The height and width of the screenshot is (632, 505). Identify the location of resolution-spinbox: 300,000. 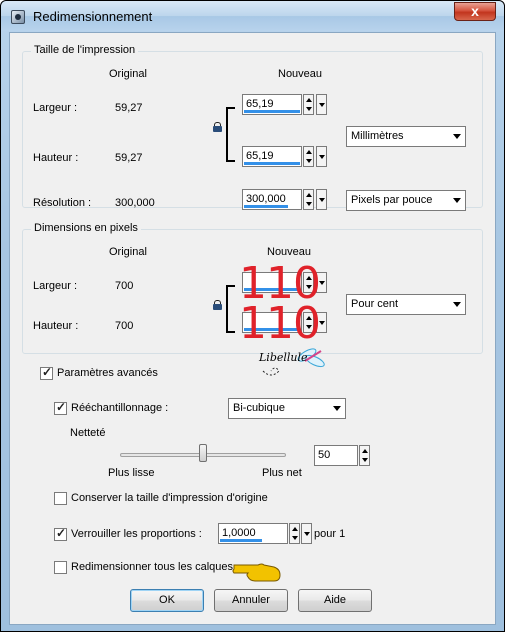
(285, 200).